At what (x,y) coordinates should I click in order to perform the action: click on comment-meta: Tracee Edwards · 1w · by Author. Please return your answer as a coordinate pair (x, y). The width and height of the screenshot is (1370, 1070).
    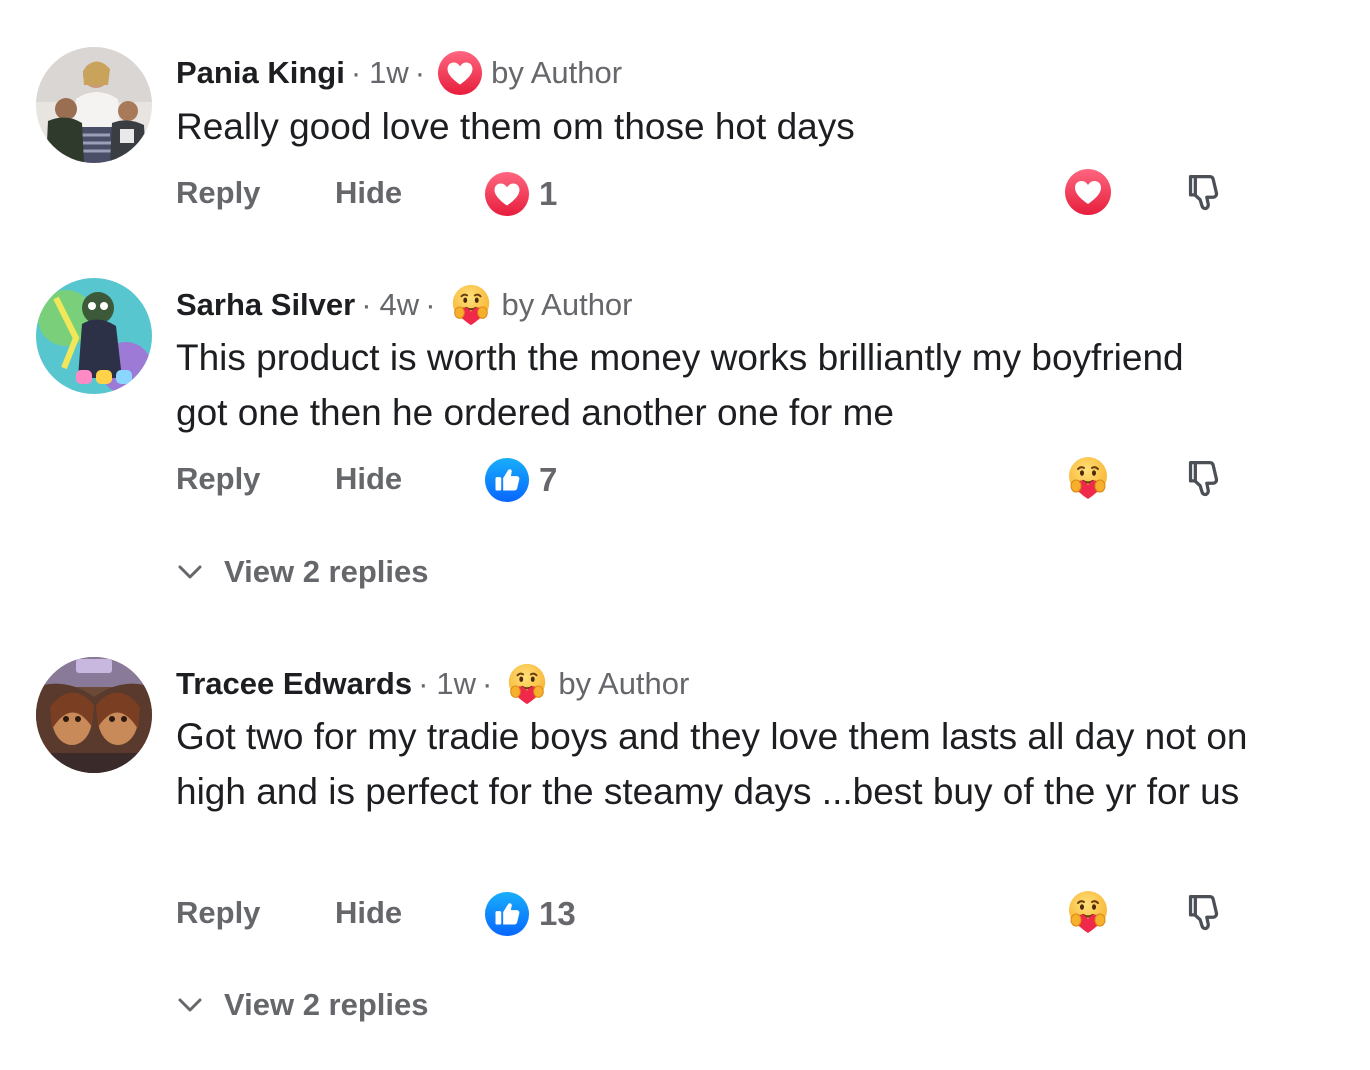
    Looking at the image, I should click on (432, 684).